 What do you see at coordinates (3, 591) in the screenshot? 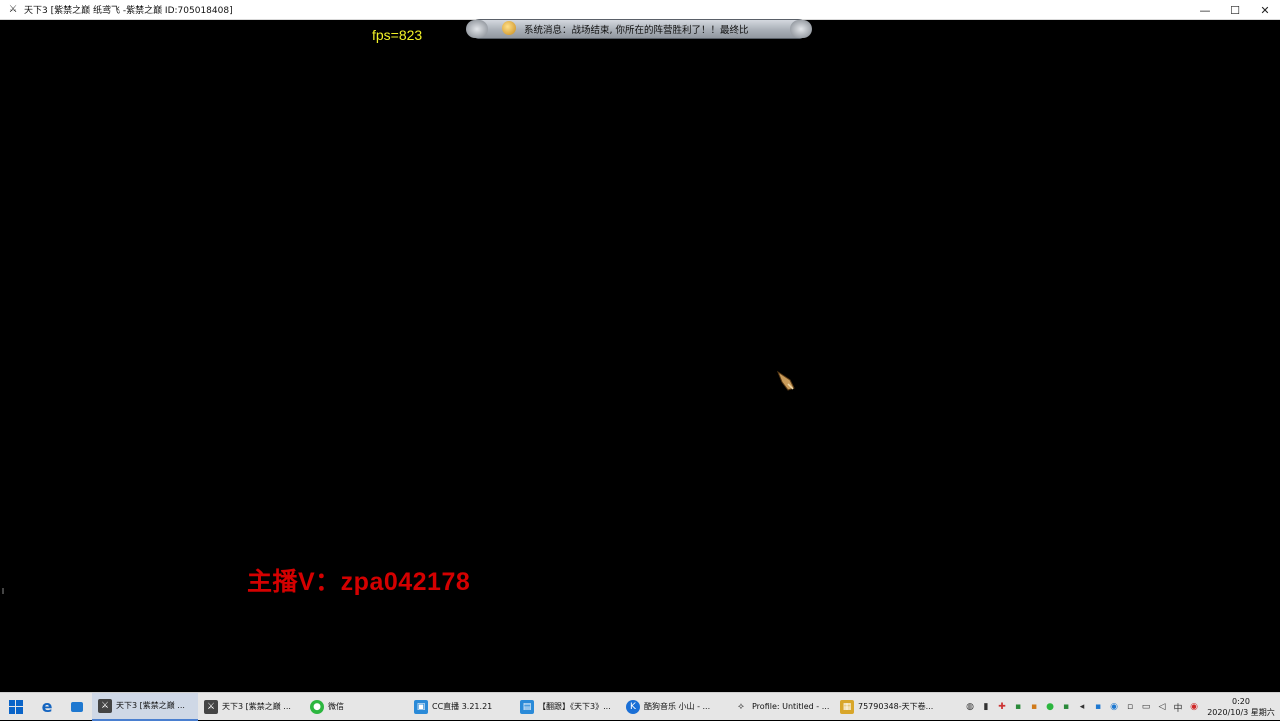
I see `edge-marker` at bounding box center [3, 591].